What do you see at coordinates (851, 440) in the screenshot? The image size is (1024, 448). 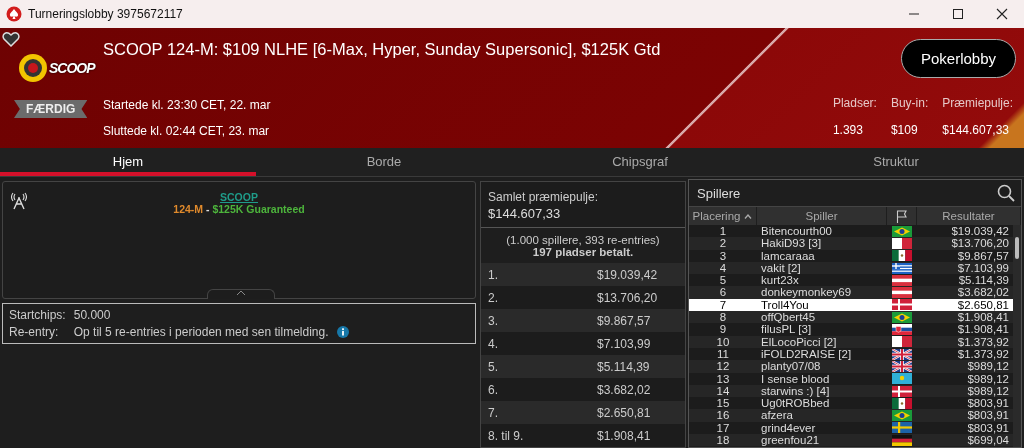 I see `player-row: 18 greenfou21 $699,04` at bounding box center [851, 440].